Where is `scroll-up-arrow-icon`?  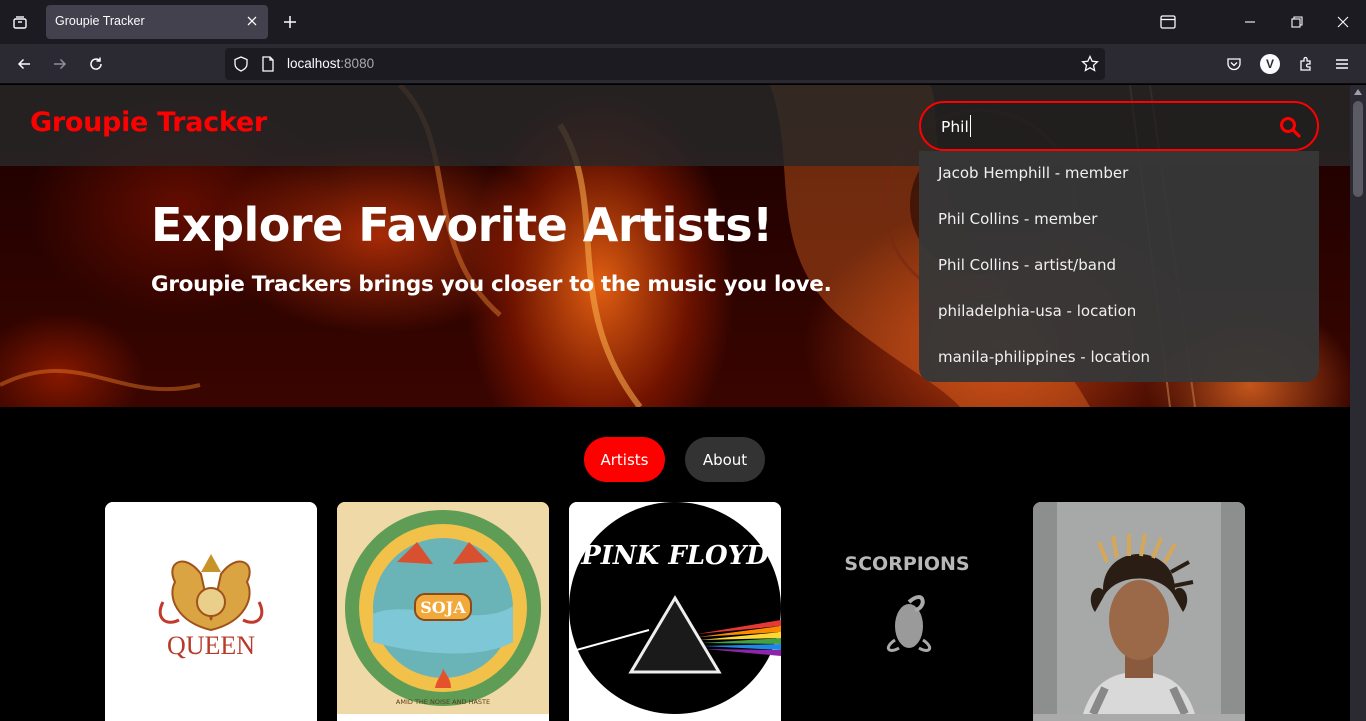
scroll-up-arrow-icon is located at coordinates (1358, 92).